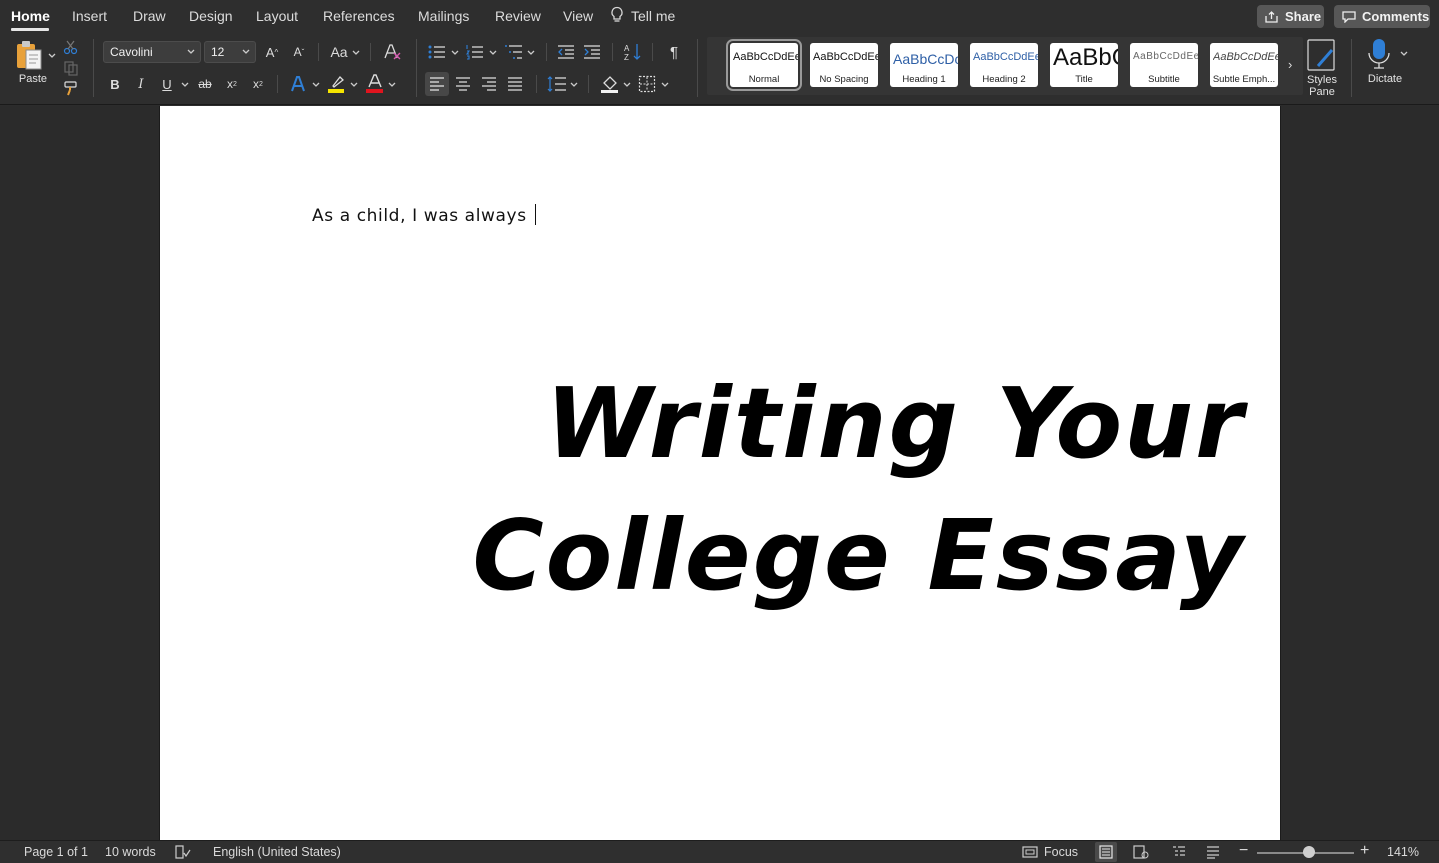  Describe the element at coordinates (277, 852) in the screenshot. I see `language-status: English (United States)` at that location.